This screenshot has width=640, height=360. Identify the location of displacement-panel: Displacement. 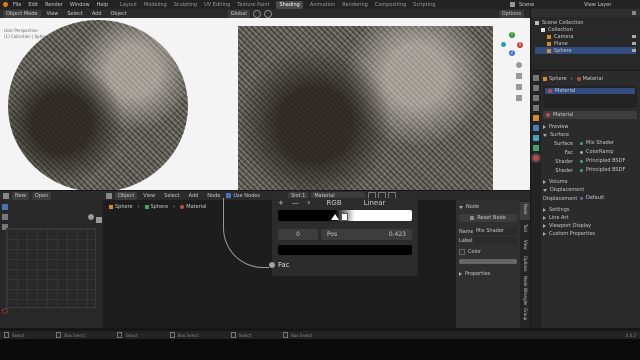
(590, 190).